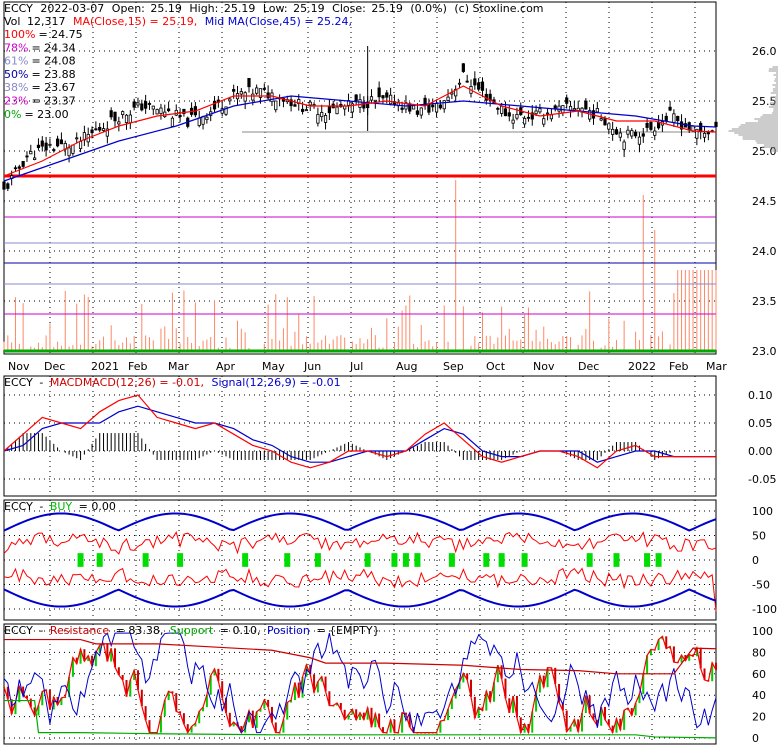  What do you see at coordinates (140, 630) in the screenshot?
I see `resistance-value: = 83.38,` at bounding box center [140, 630].